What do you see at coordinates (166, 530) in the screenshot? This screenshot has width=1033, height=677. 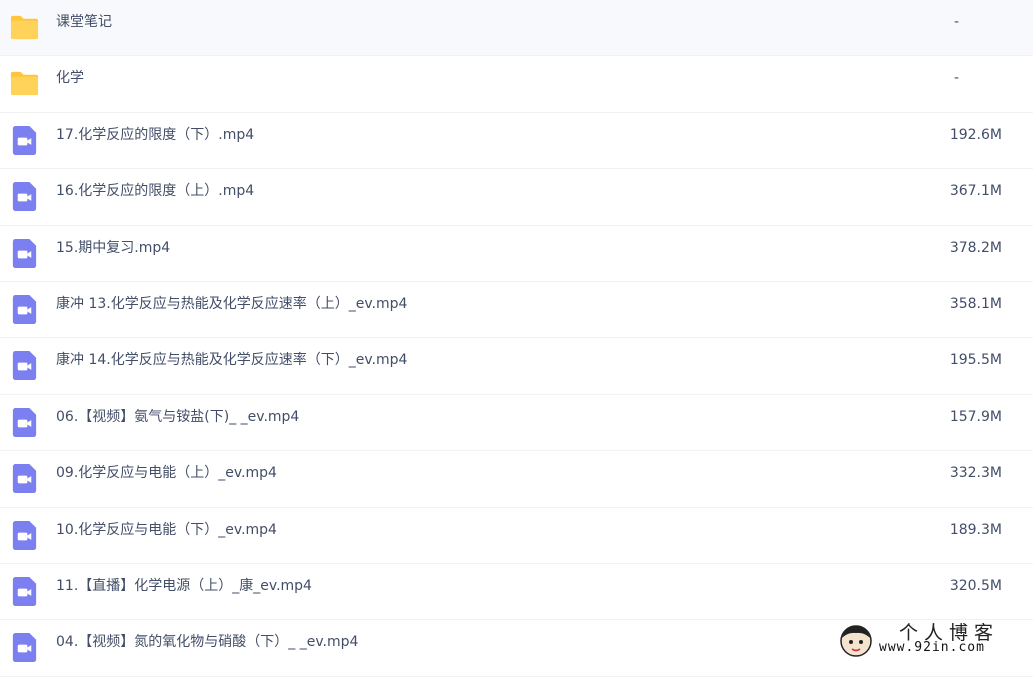 I see `file-name: 10.化学反应与电能（下）_ev.mp4` at bounding box center [166, 530].